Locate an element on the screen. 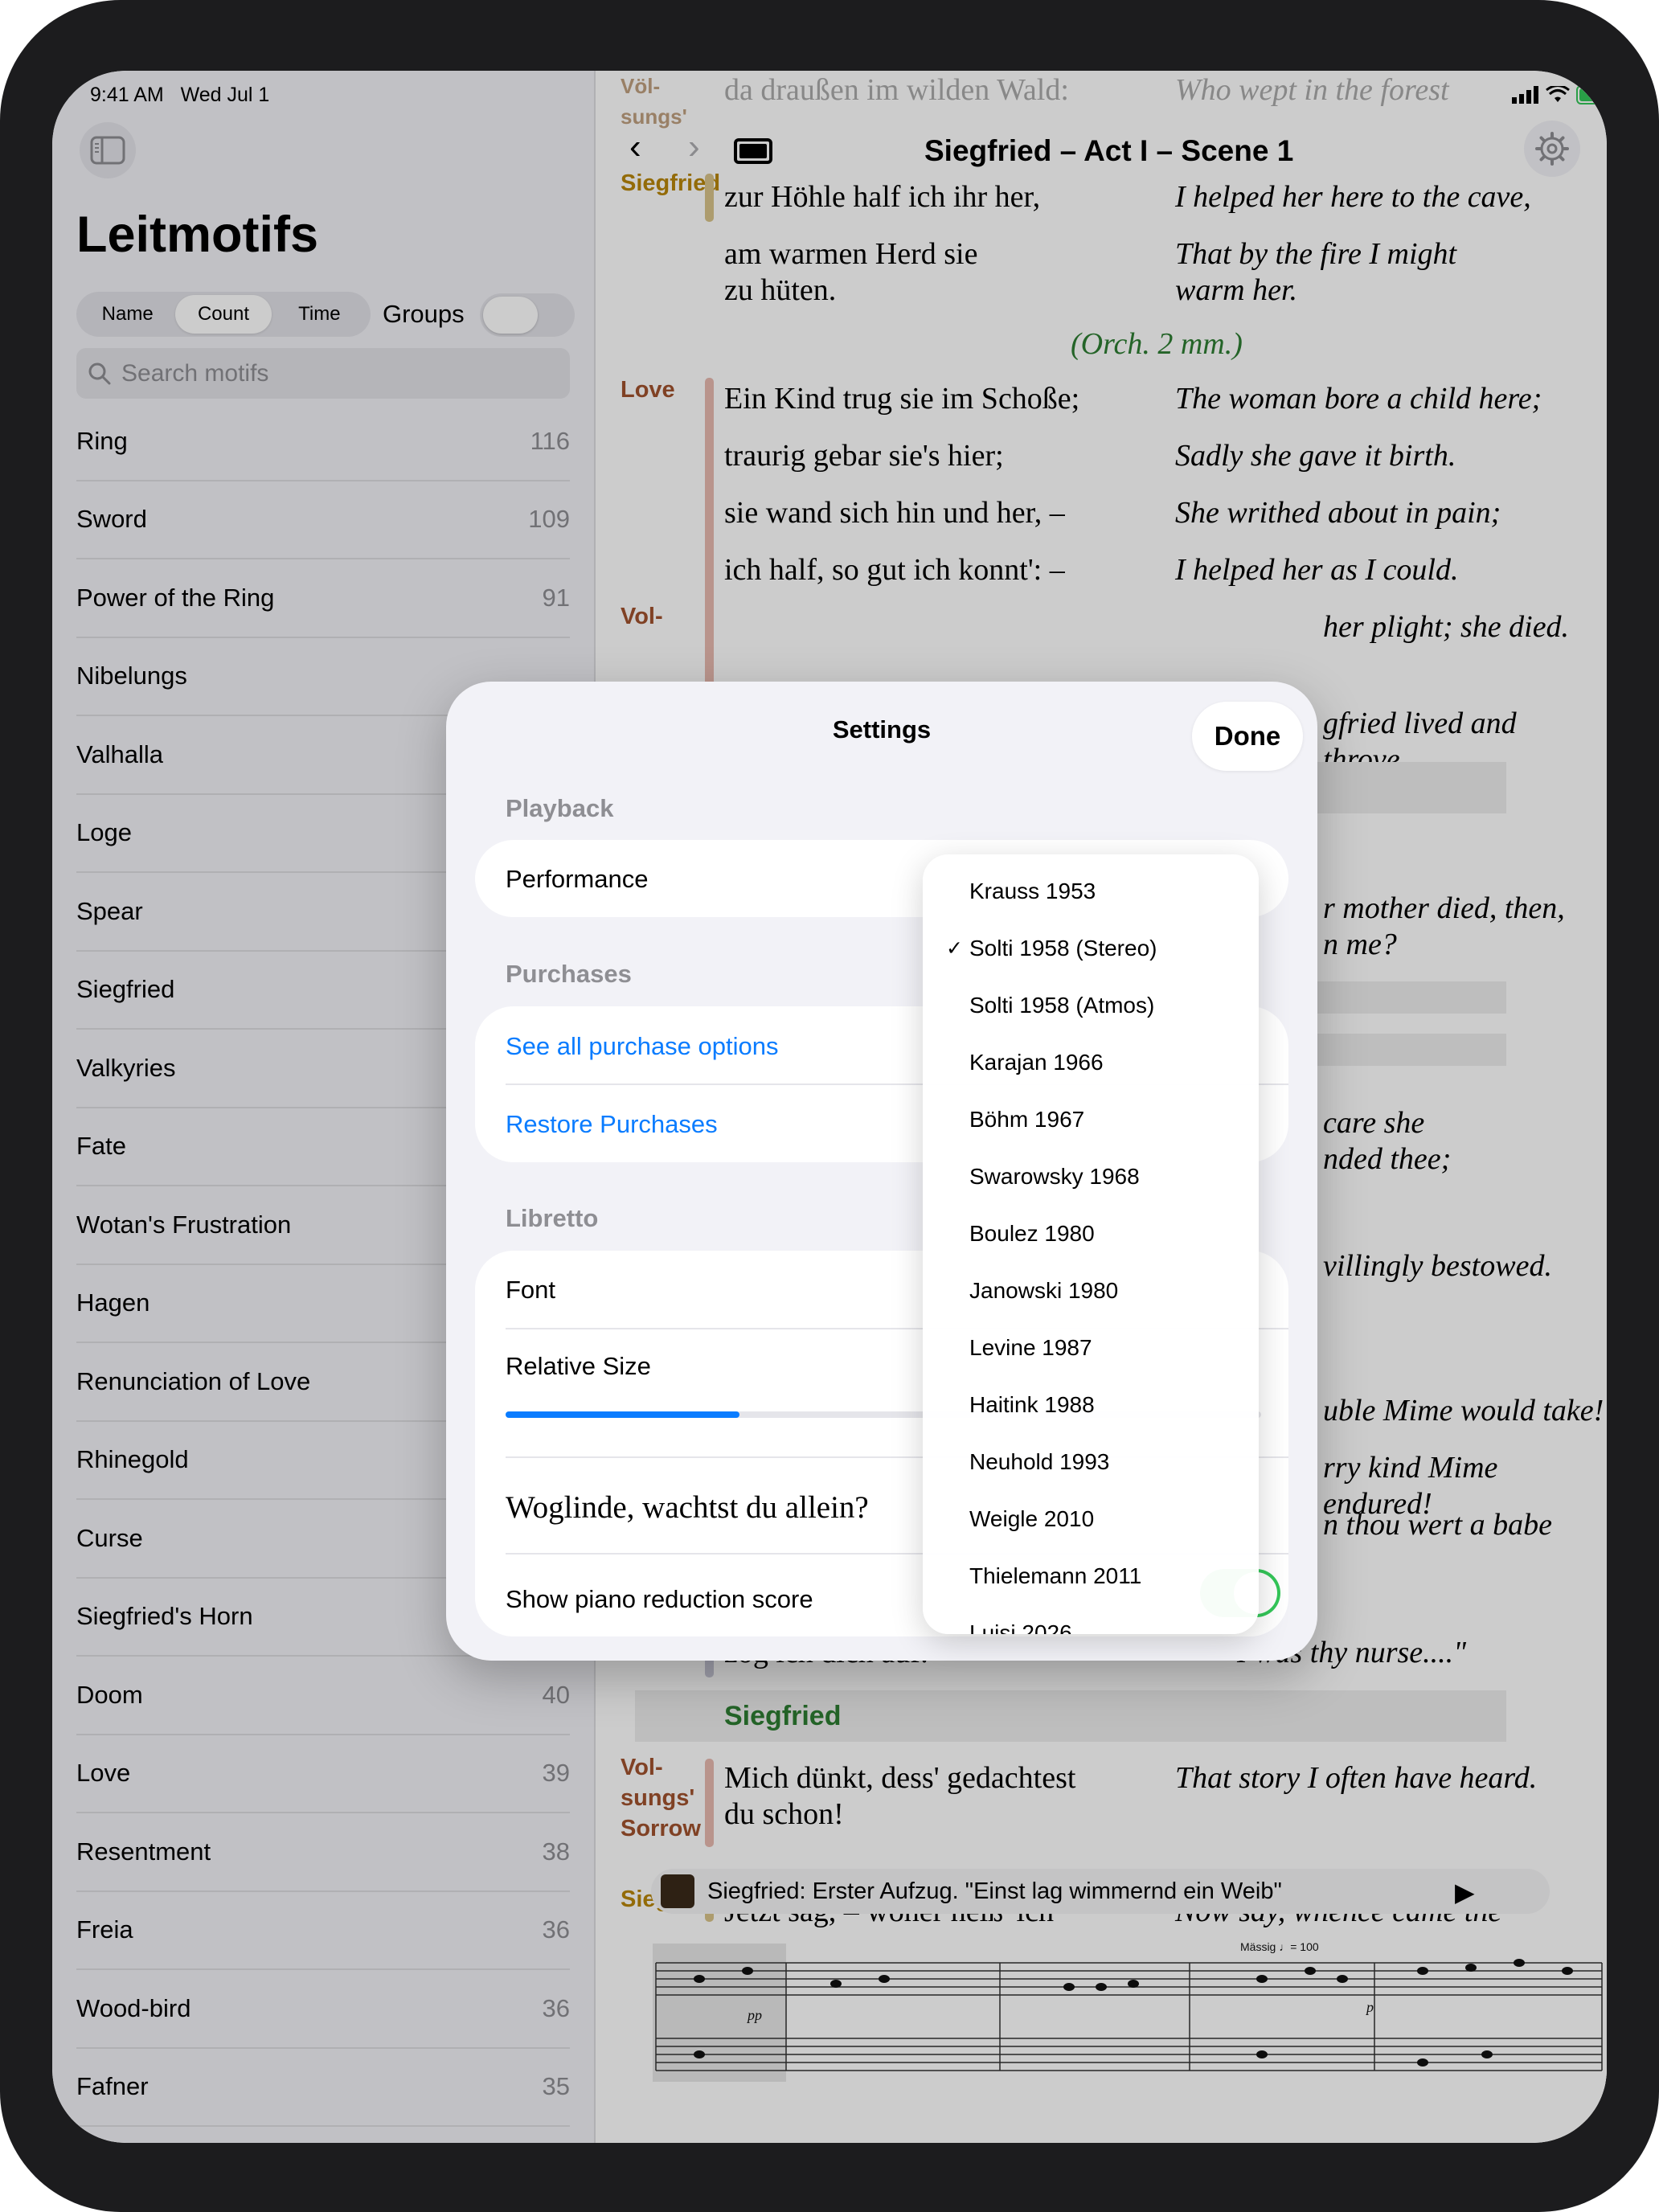 This screenshot has height=2212, width=1659. menu-item-label: Janowski 1980 is located at coordinates (1044, 1290).